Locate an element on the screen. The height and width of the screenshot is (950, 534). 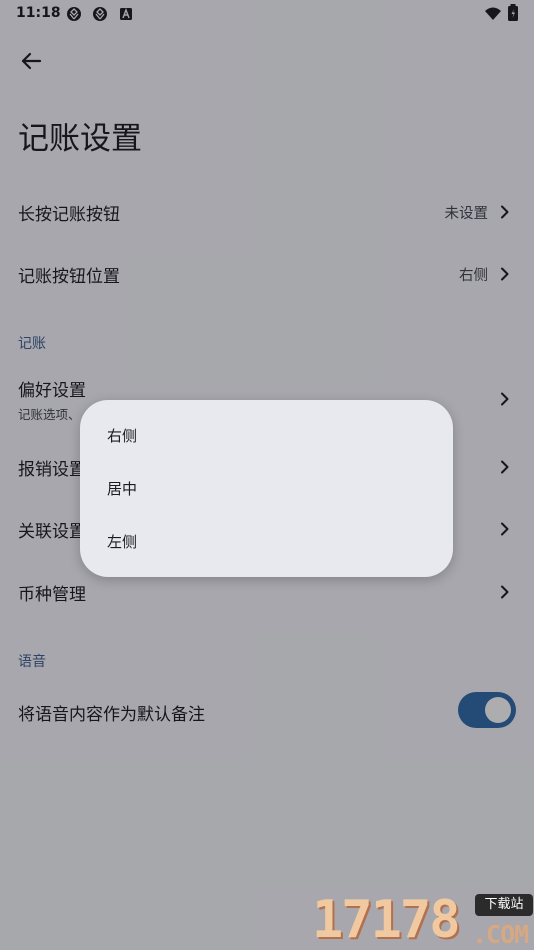
popup-option-label: 居中 is located at coordinates (122, 489).